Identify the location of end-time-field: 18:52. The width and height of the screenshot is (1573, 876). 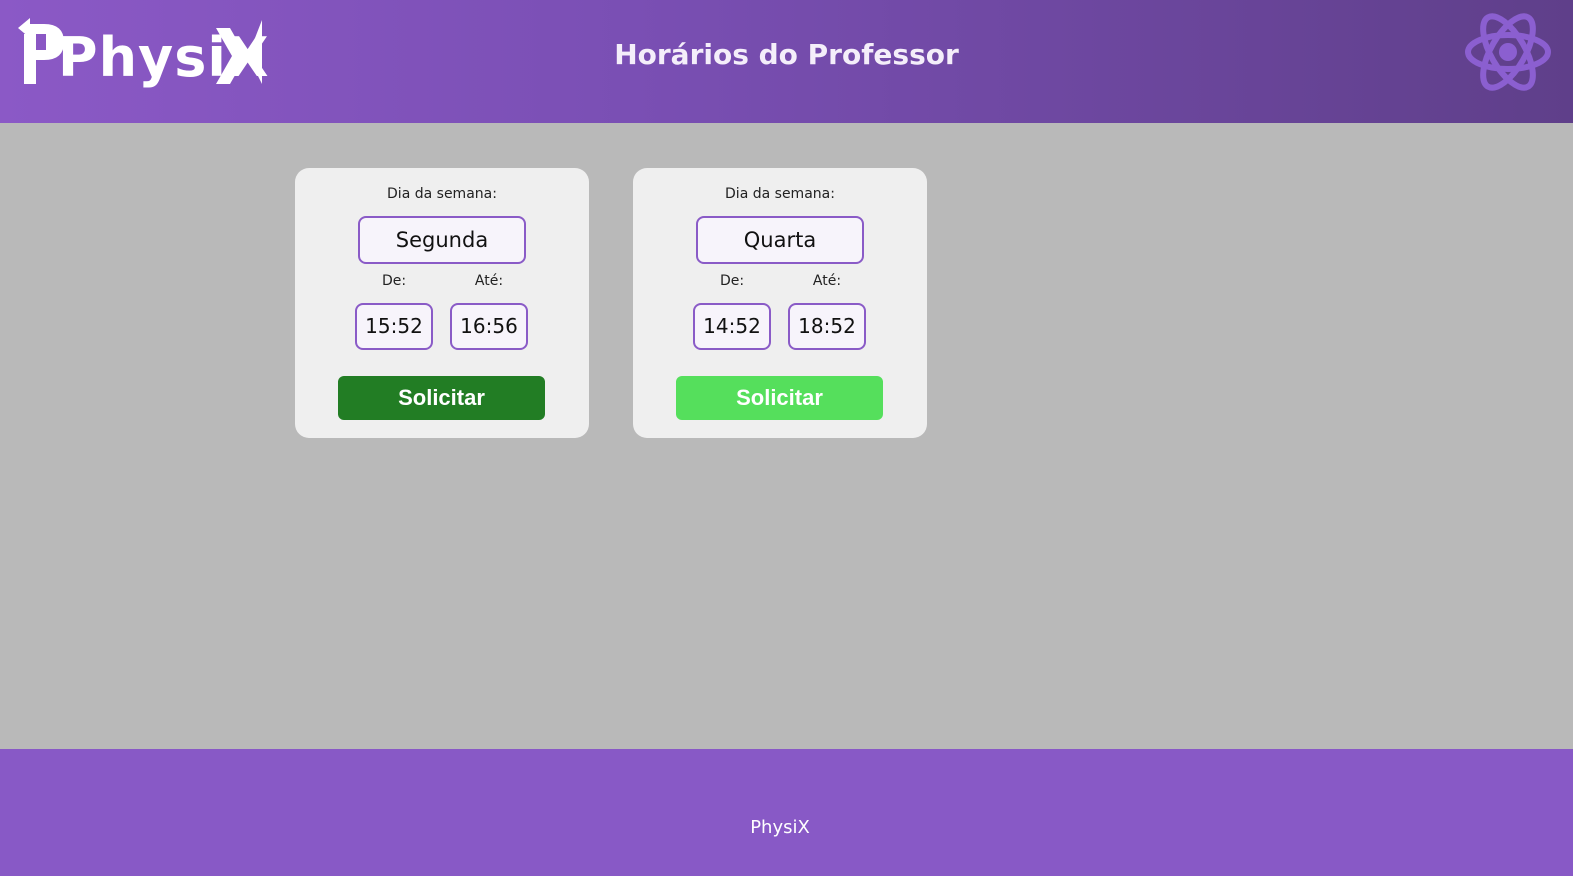
(827, 326).